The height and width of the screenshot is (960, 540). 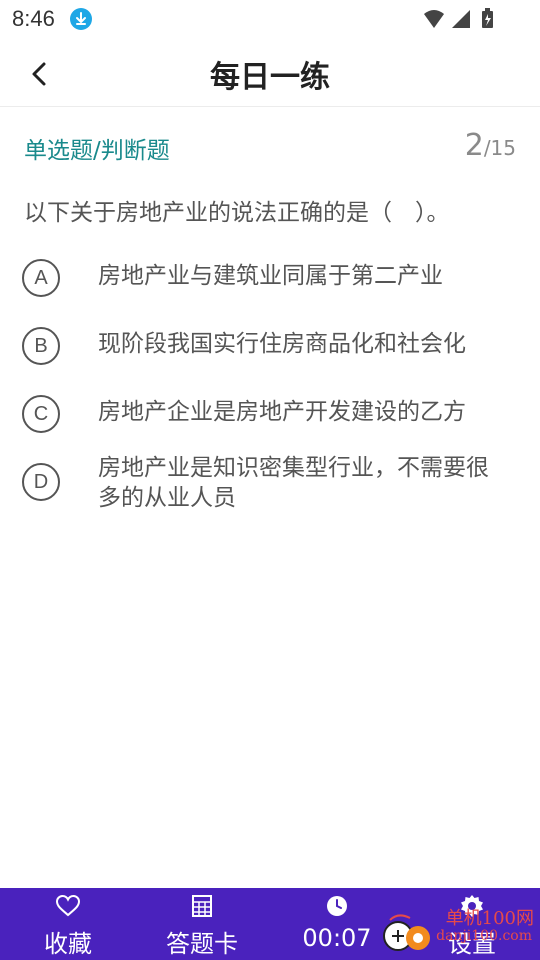 I want to click on answer-card-label: 答题卡, so click(x=202, y=944).